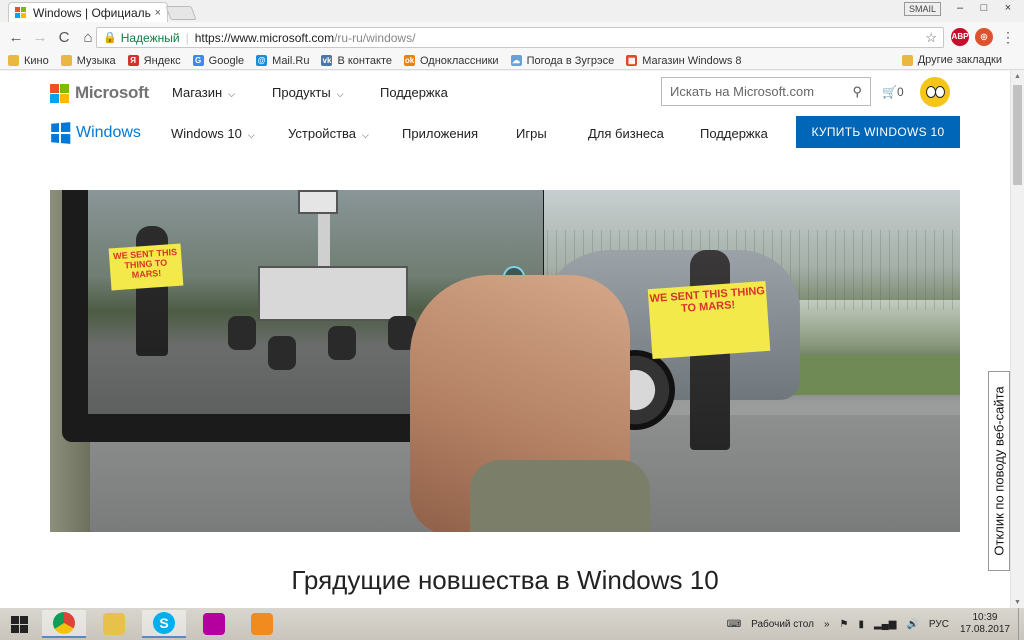 The image size is (1024, 640). What do you see at coordinates (114, 624) in the screenshot?
I see `taskbar-file-explorer` at bounding box center [114, 624].